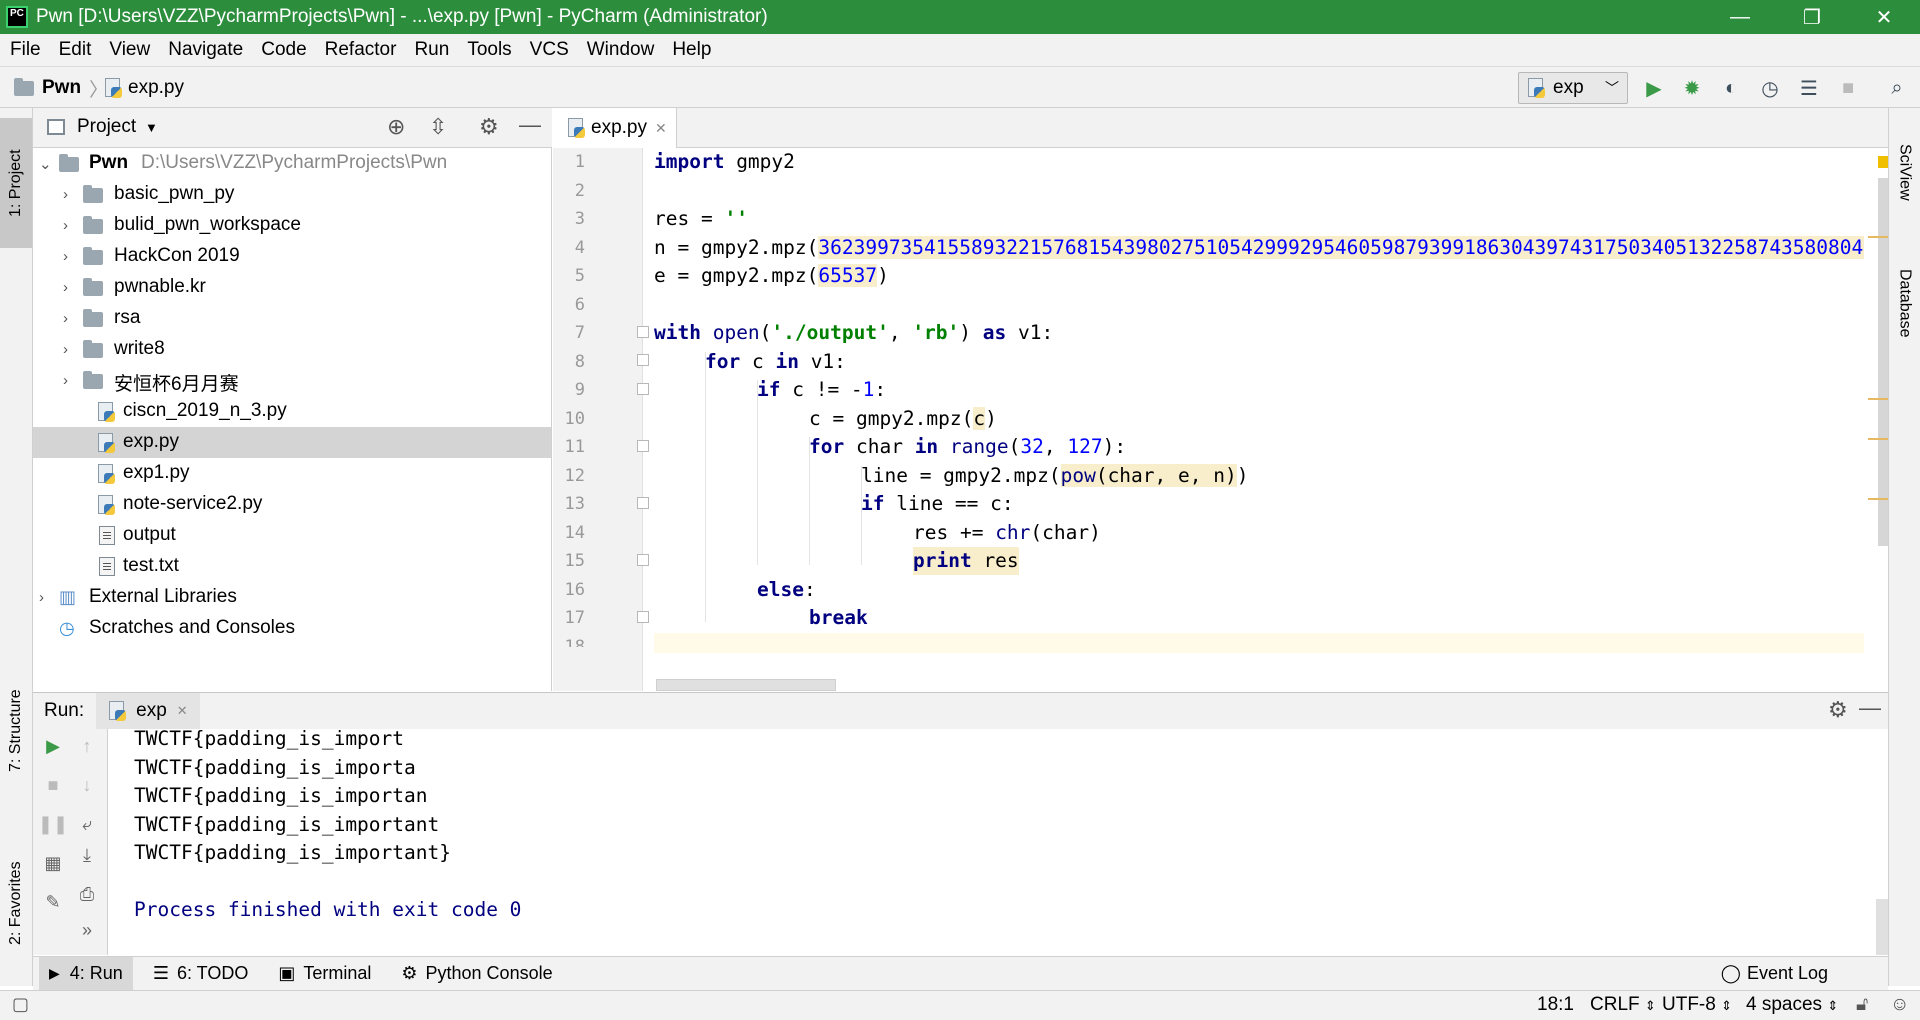 The image size is (1920, 1020). Describe the element at coordinates (205, 50) in the screenshot. I see `menu-navigate: Navigate` at that location.